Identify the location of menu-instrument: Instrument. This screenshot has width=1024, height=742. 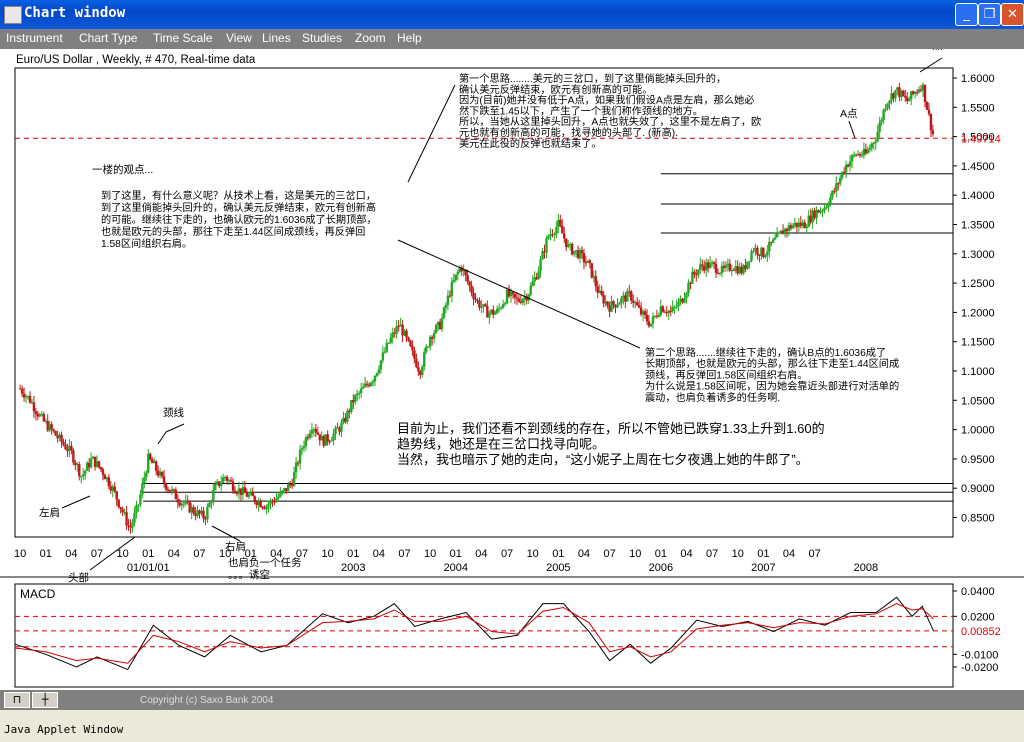
(34, 38).